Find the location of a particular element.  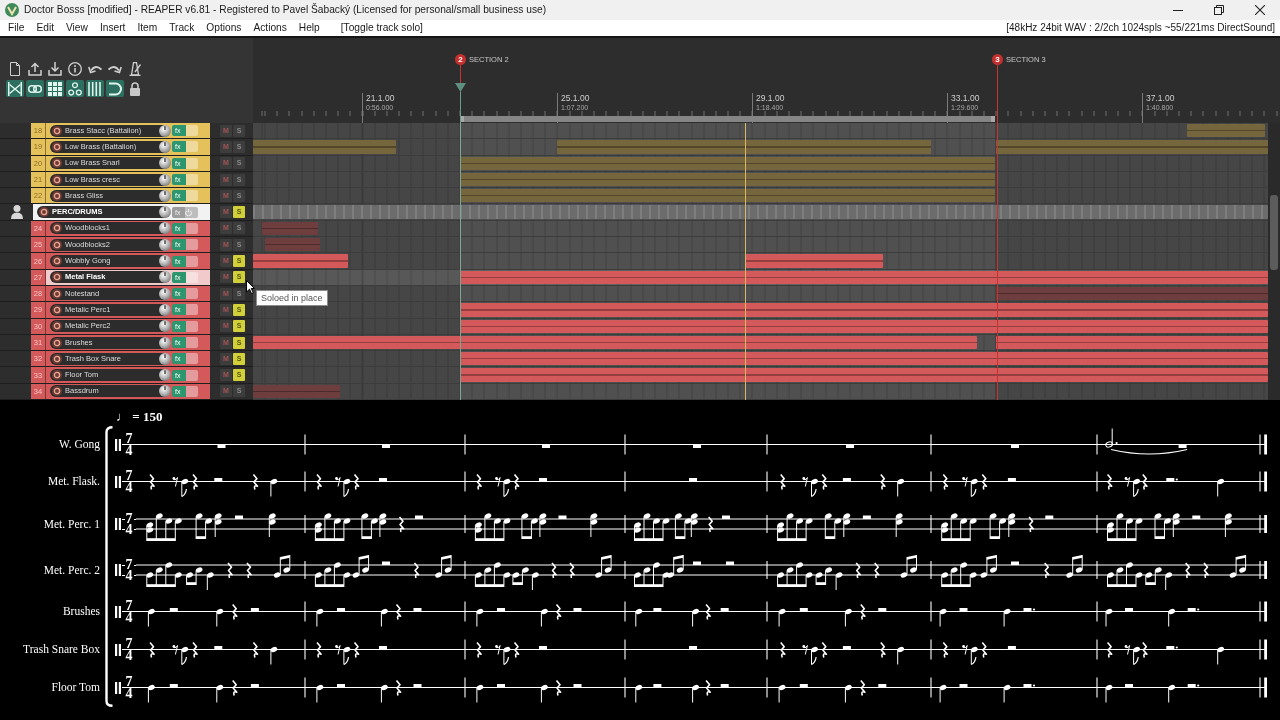

staff-name: Met. Flask. is located at coordinates (74, 481).